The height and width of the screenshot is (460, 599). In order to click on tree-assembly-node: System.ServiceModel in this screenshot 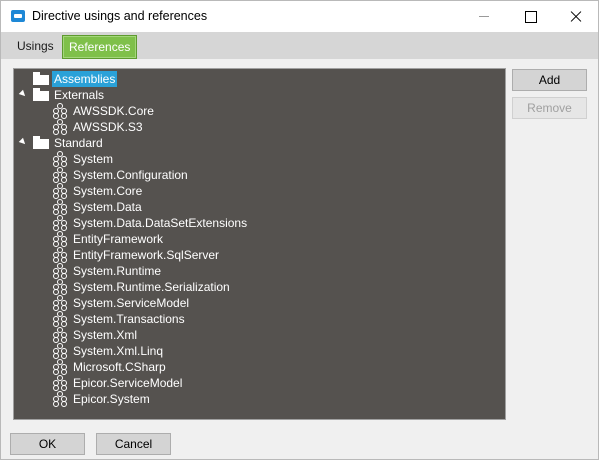, I will do `click(259, 303)`.